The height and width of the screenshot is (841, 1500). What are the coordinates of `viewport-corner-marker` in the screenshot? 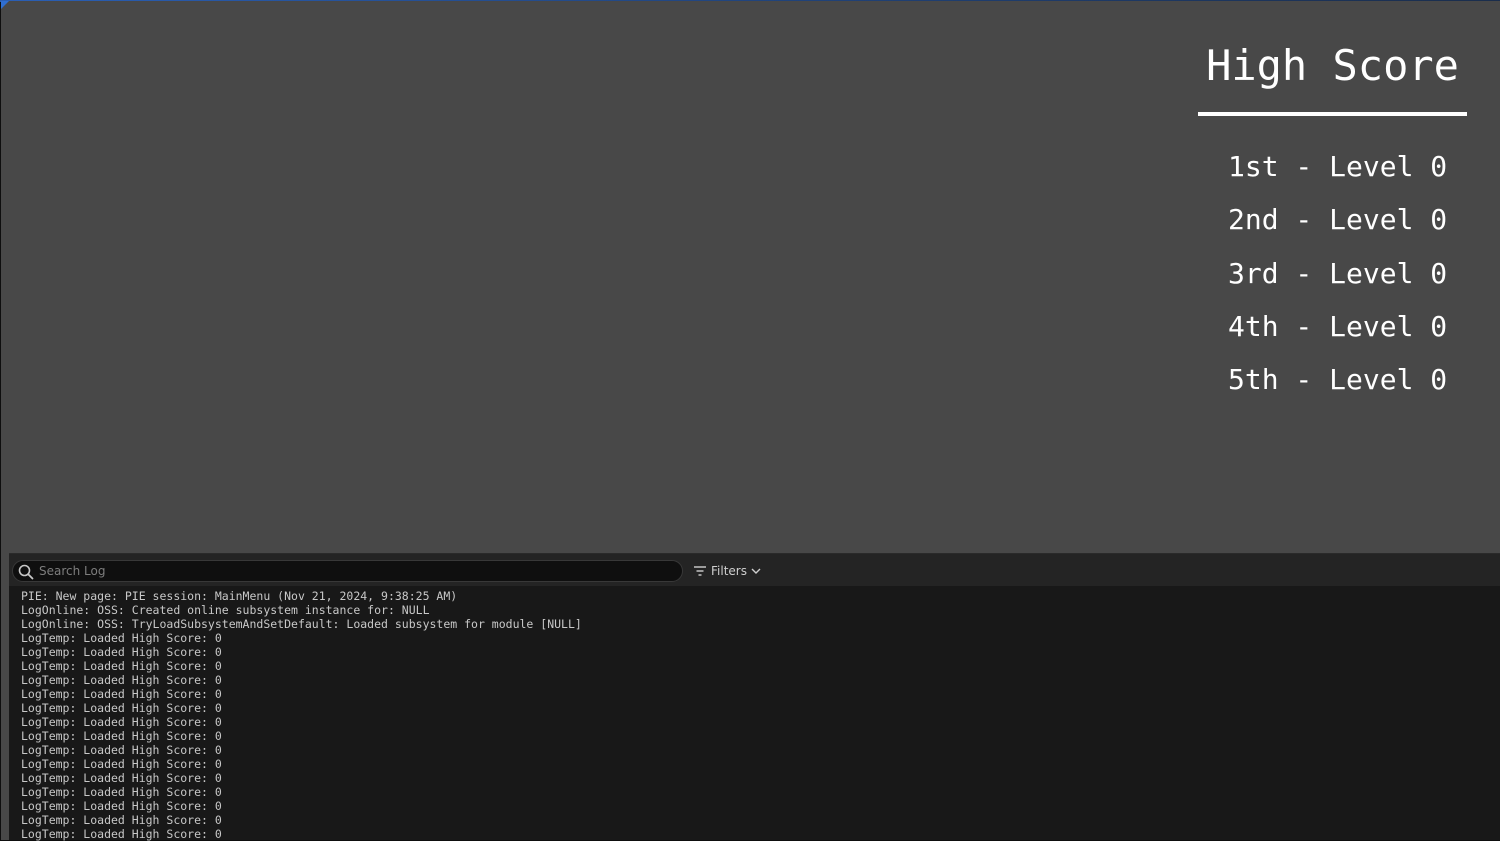 It's located at (5, 5).